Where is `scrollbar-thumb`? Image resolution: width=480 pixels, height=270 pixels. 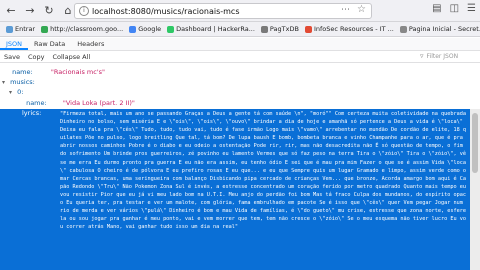
scrollbar-thumb is located at coordinates (475, 143).